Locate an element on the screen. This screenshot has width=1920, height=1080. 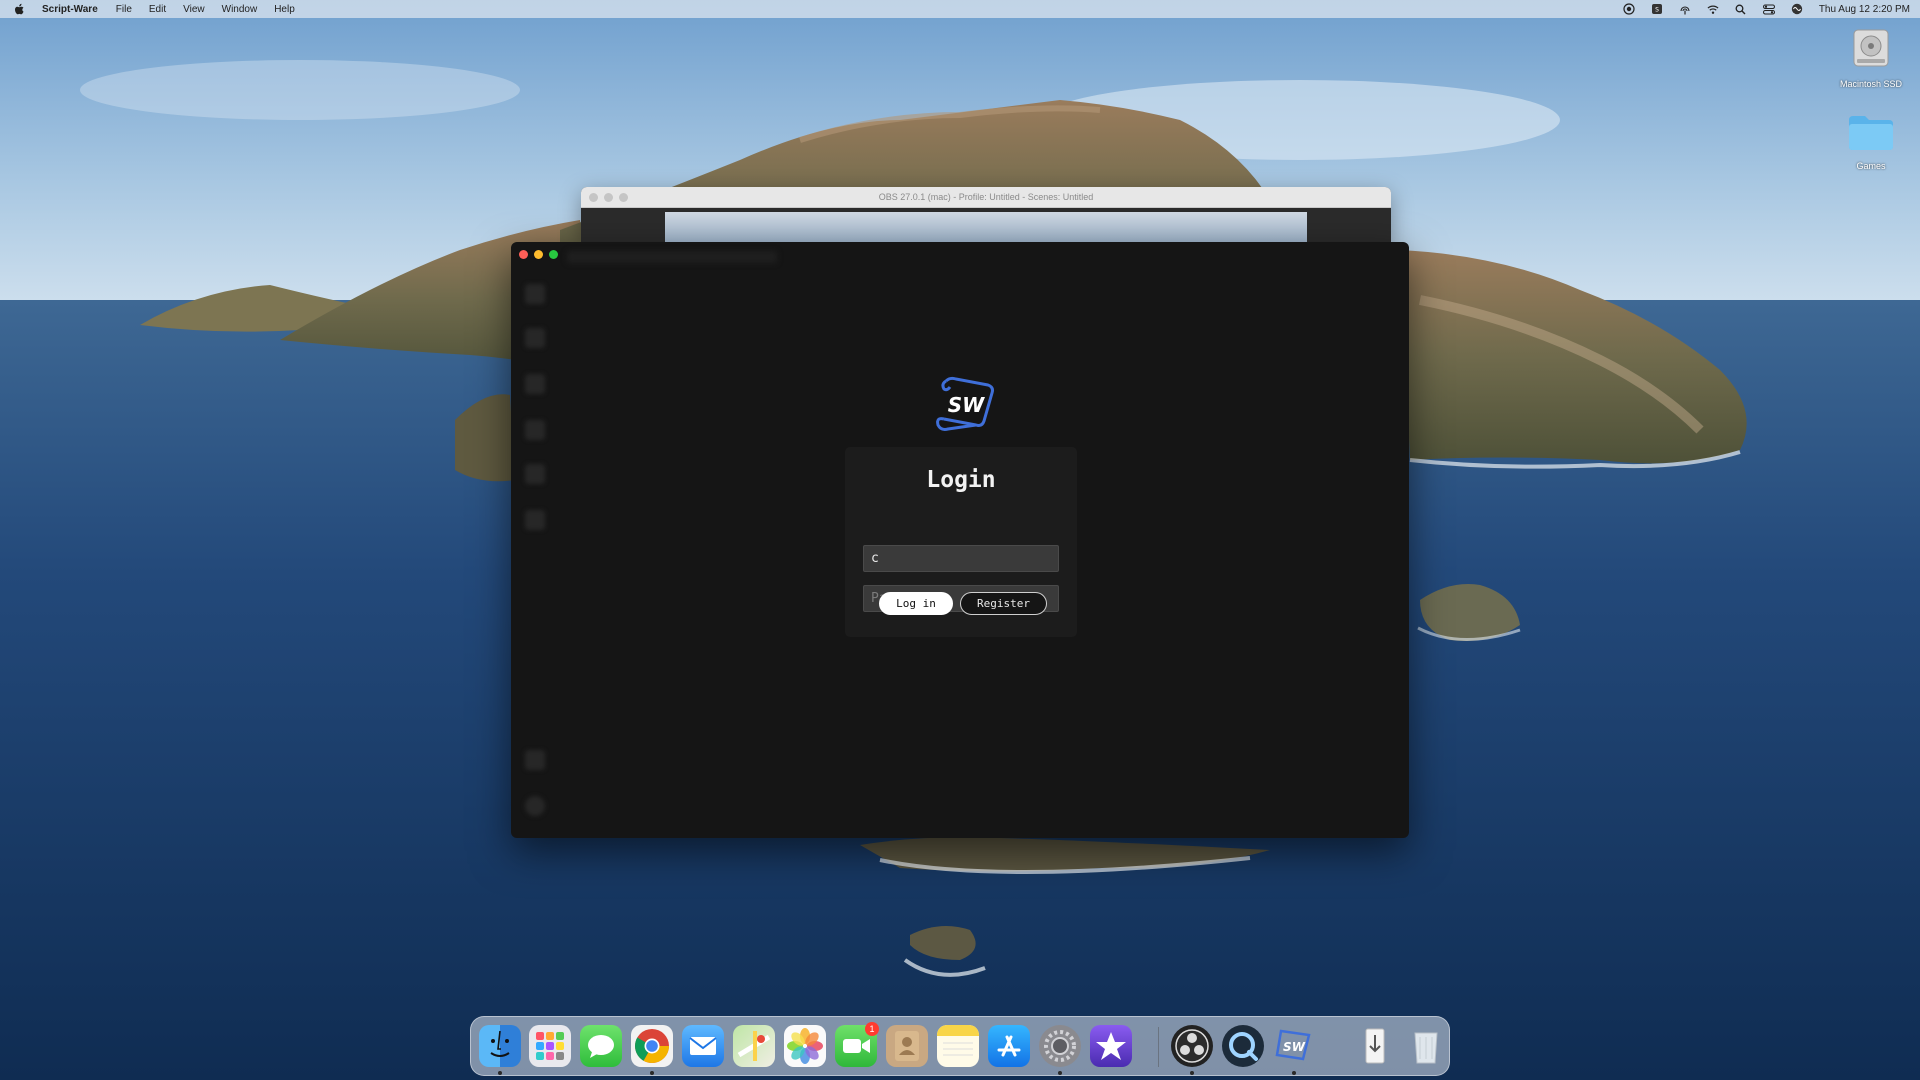
blurred-header is located at coordinates (672, 257).